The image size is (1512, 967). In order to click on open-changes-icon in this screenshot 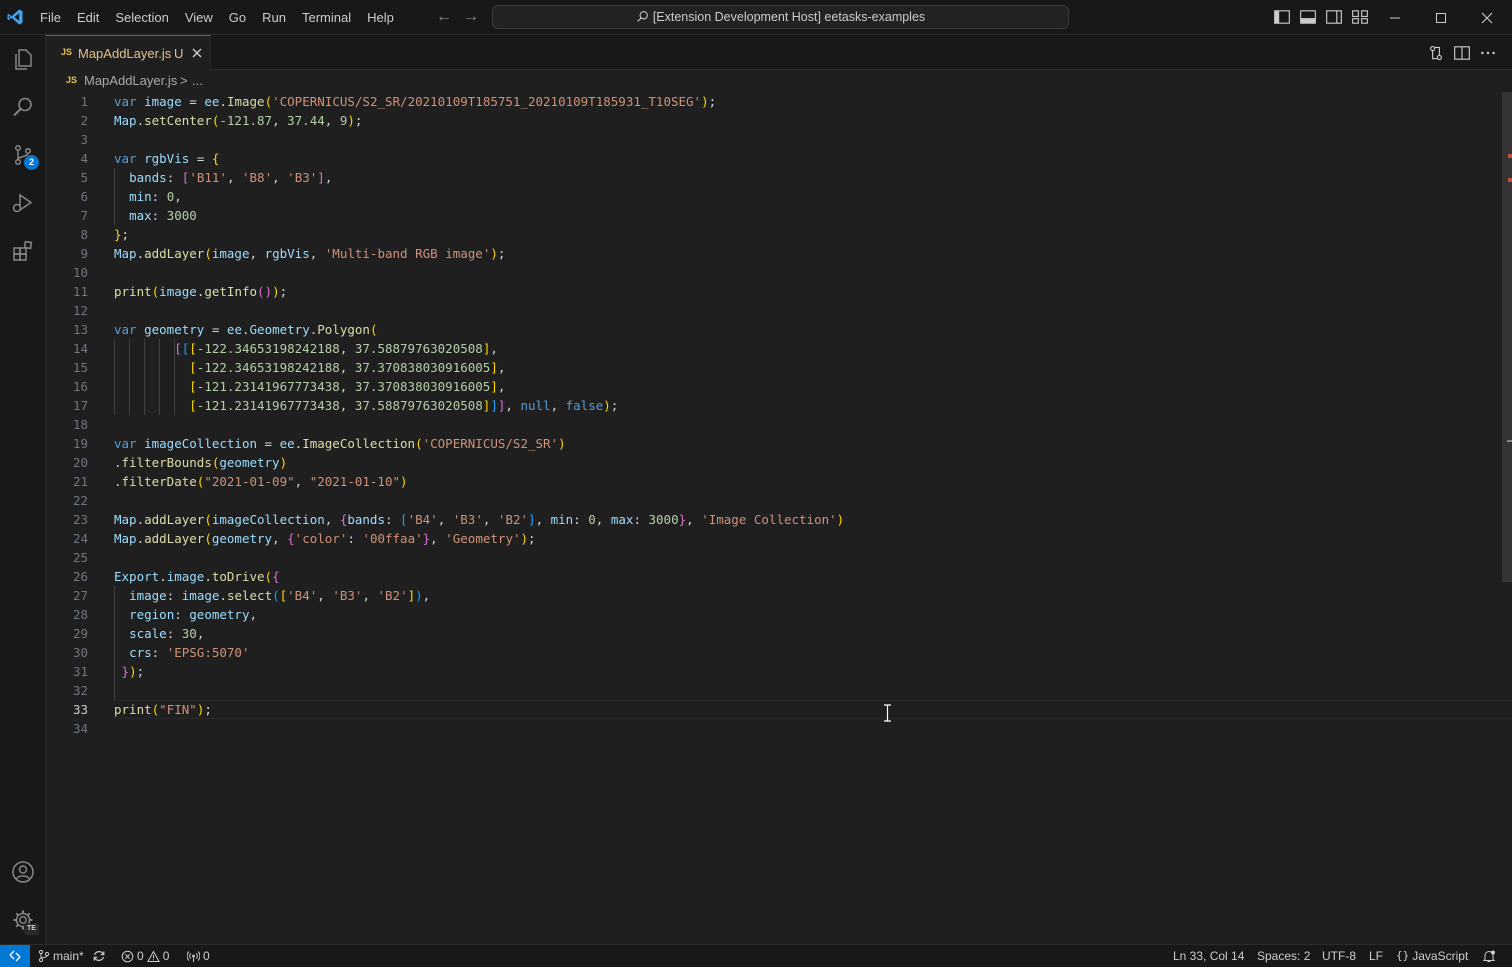, I will do `click(1436, 53)`.